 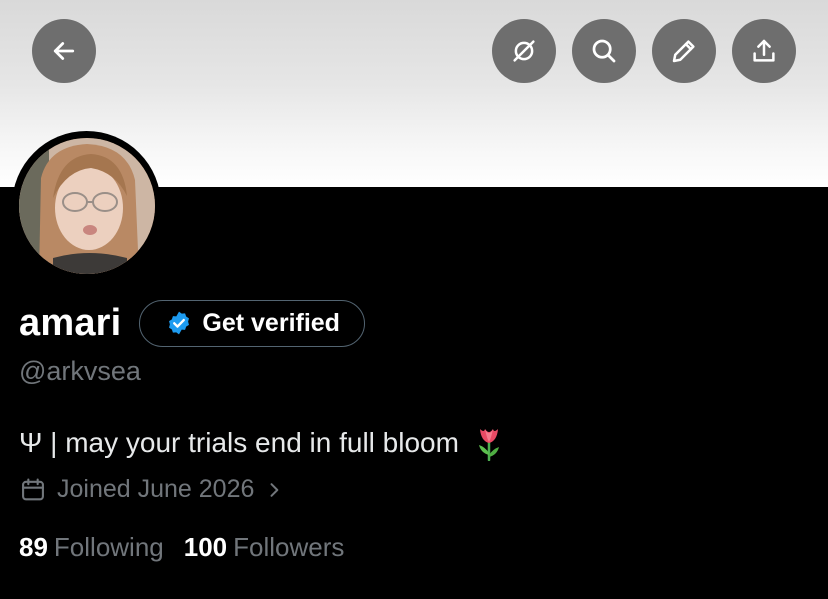 What do you see at coordinates (239, 442) in the screenshot?
I see `bio-text: Ψ | may your trials end in full bloom` at bounding box center [239, 442].